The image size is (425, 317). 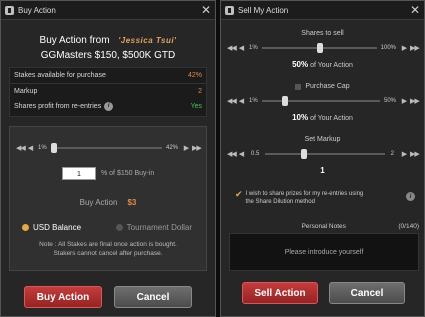 I want to click on shares-max: 100%, so click(x=388, y=48).